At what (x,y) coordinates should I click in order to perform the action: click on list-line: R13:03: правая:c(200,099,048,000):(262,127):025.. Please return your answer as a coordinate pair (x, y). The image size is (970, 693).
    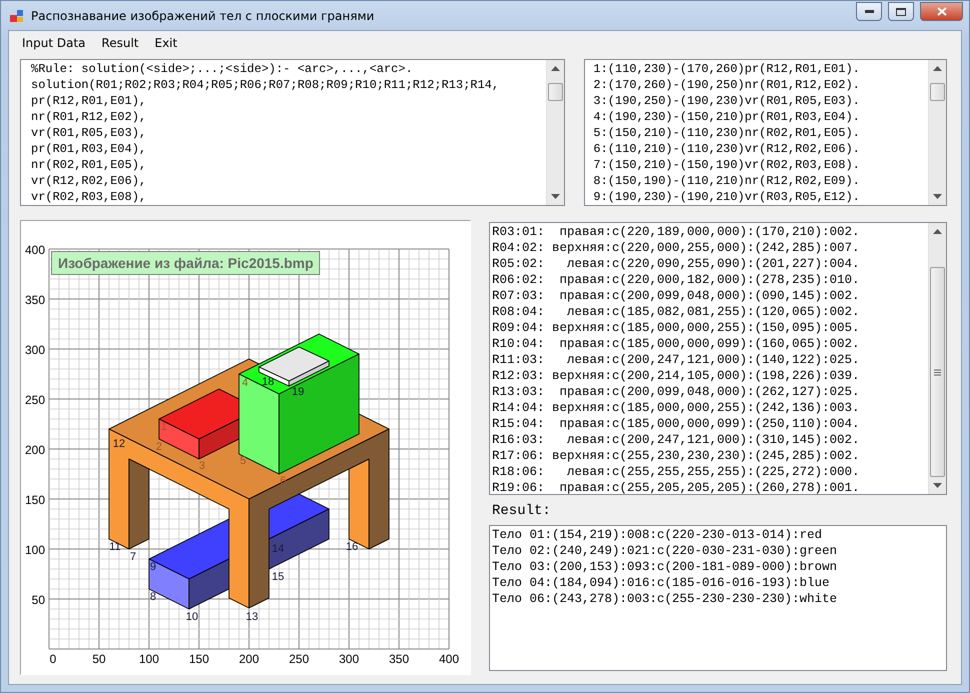
    Looking at the image, I should click on (676, 392).